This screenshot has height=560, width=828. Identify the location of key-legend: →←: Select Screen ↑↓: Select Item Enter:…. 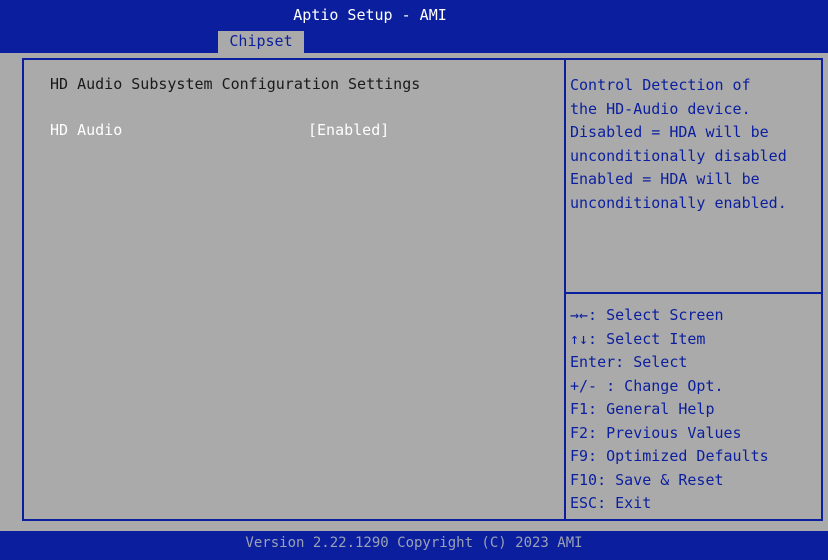
(695, 410).